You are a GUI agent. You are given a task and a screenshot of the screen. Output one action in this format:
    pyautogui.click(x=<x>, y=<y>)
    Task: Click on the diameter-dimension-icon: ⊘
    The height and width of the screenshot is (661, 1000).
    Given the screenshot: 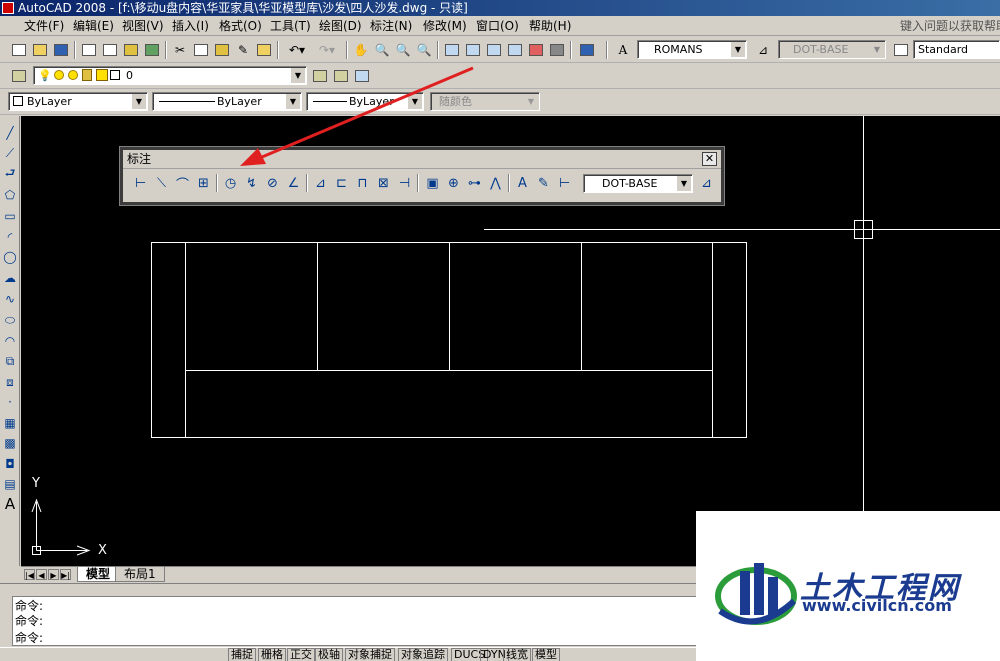 What is the action you would take?
    pyautogui.click(x=272, y=183)
    